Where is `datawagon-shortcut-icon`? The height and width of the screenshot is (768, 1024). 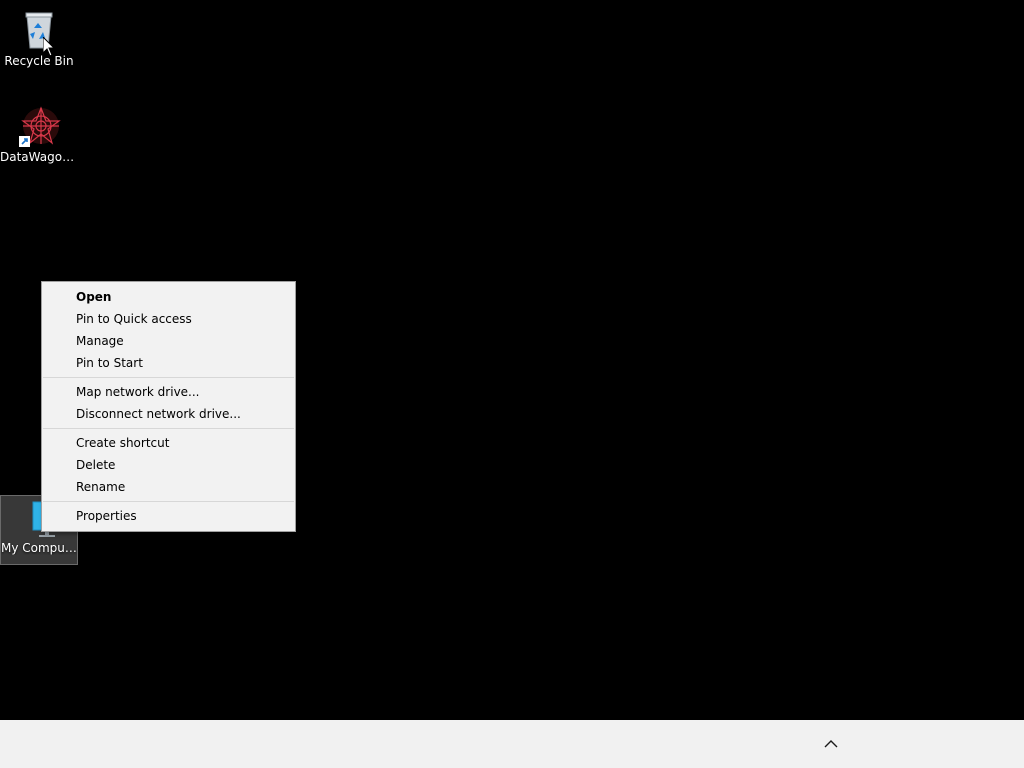
datawagon-shortcut-icon is located at coordinates (40, 126).